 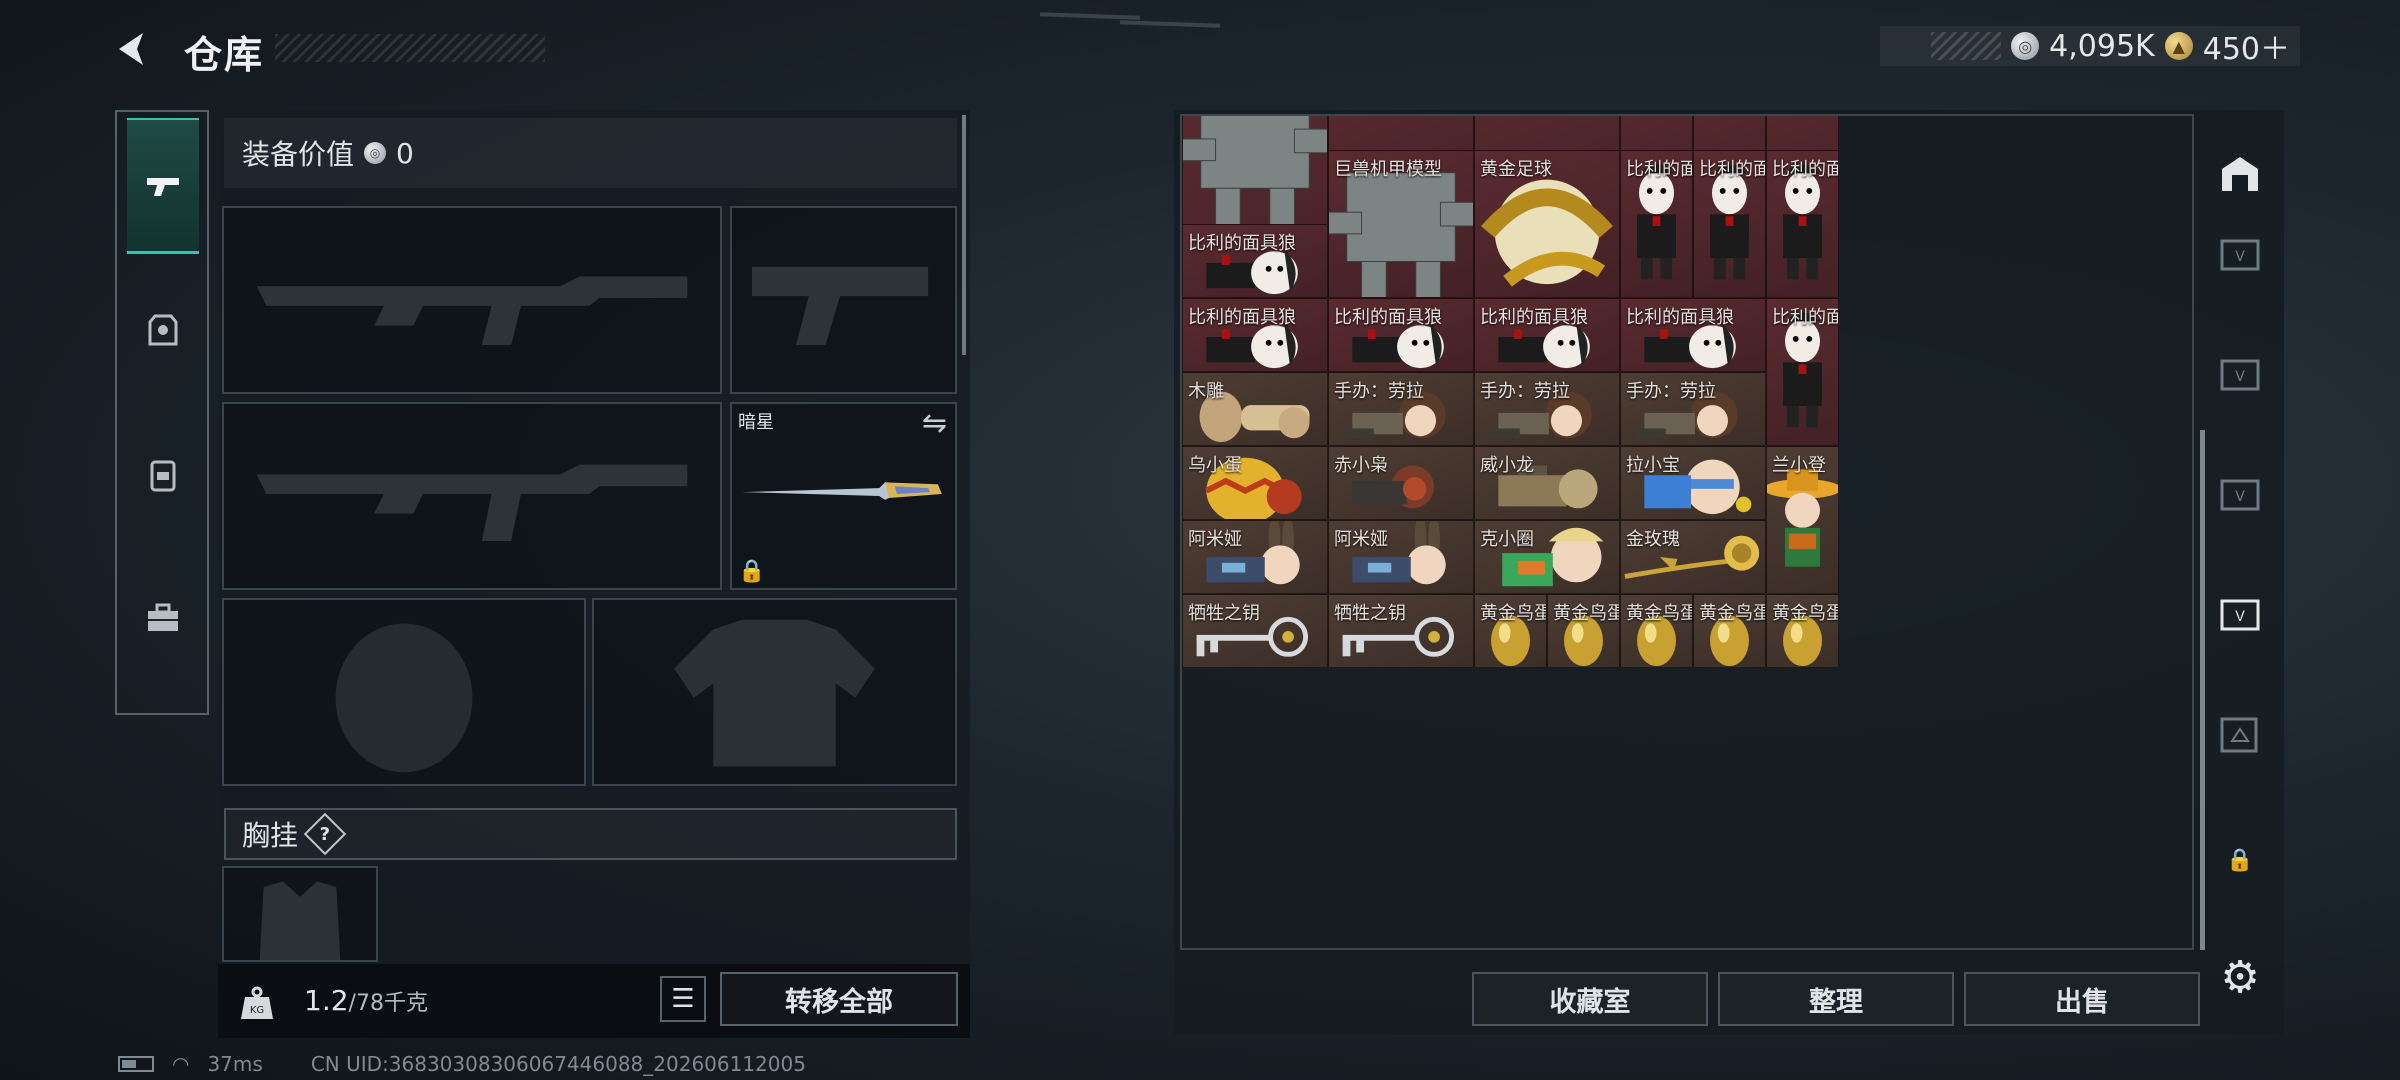 I want to click on help-icon: ?, so click(x=325, y=834).